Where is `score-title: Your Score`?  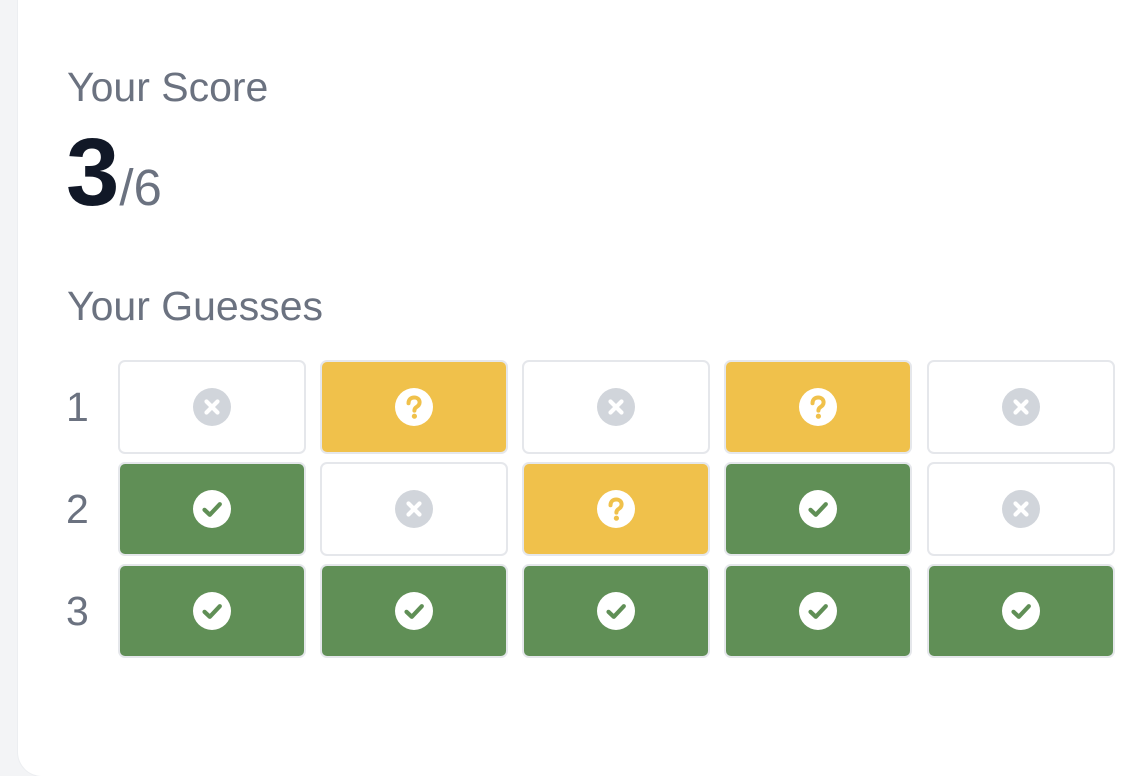
score-title: Your Score is located at coordinates (168, 87).